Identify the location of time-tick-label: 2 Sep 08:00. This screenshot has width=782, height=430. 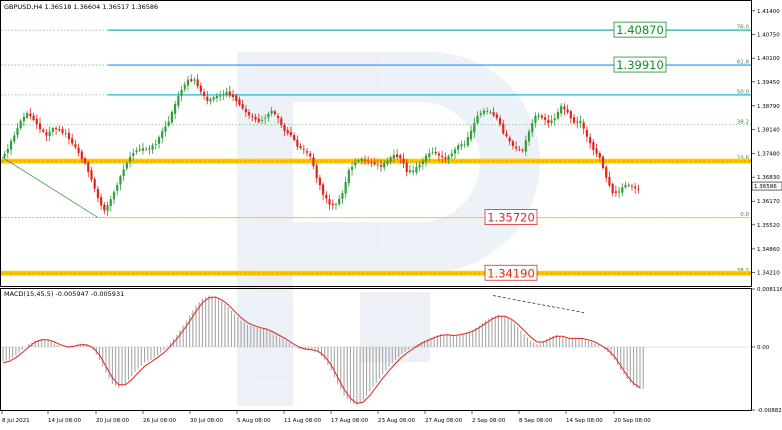
(489, 421).